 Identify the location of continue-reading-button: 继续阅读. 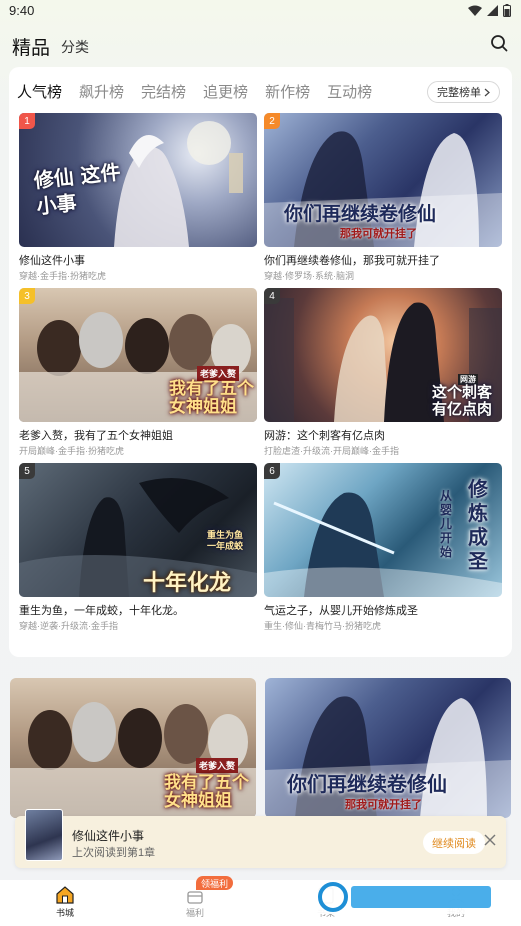
(454, 842).